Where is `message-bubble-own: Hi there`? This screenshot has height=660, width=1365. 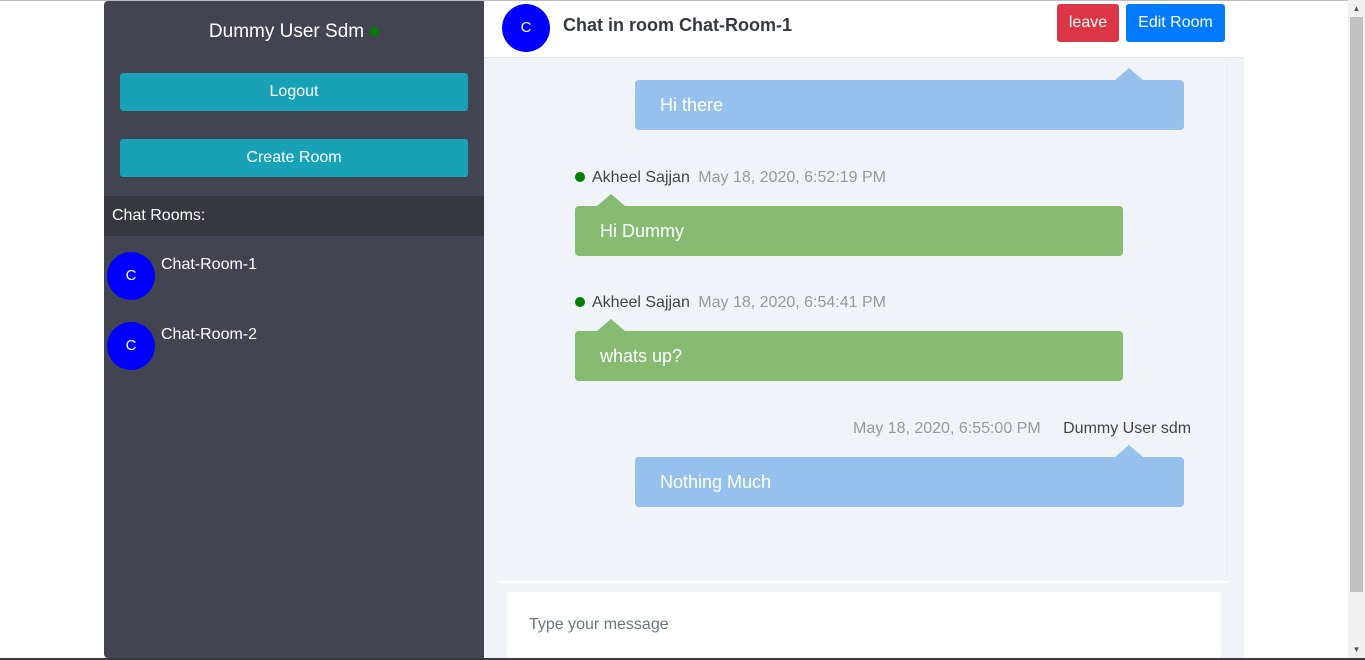 message-bubble-own: Hi there is located at coordinates (909, 99).